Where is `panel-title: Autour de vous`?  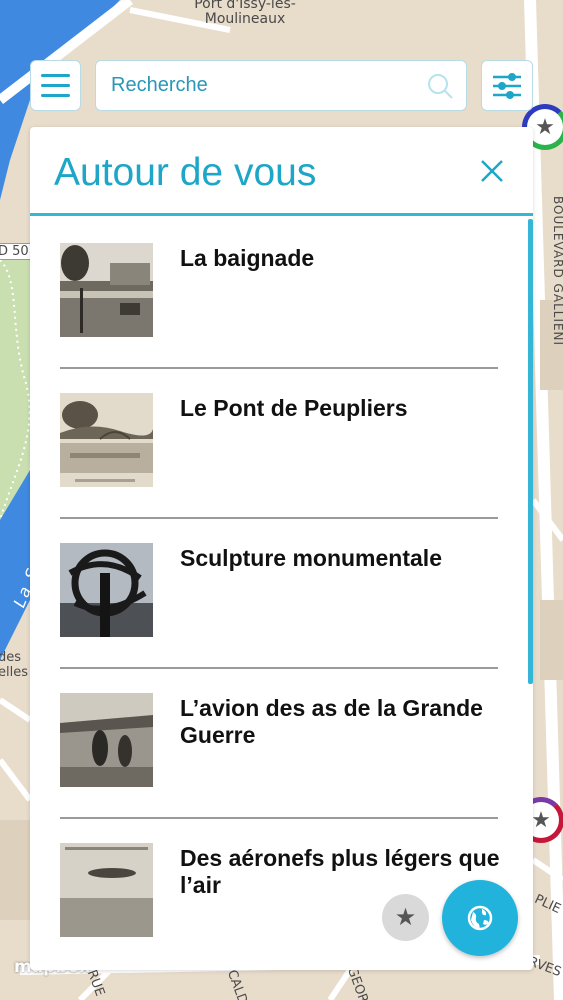 panel-title: Autour de vous is located at coordinates (185, 172).